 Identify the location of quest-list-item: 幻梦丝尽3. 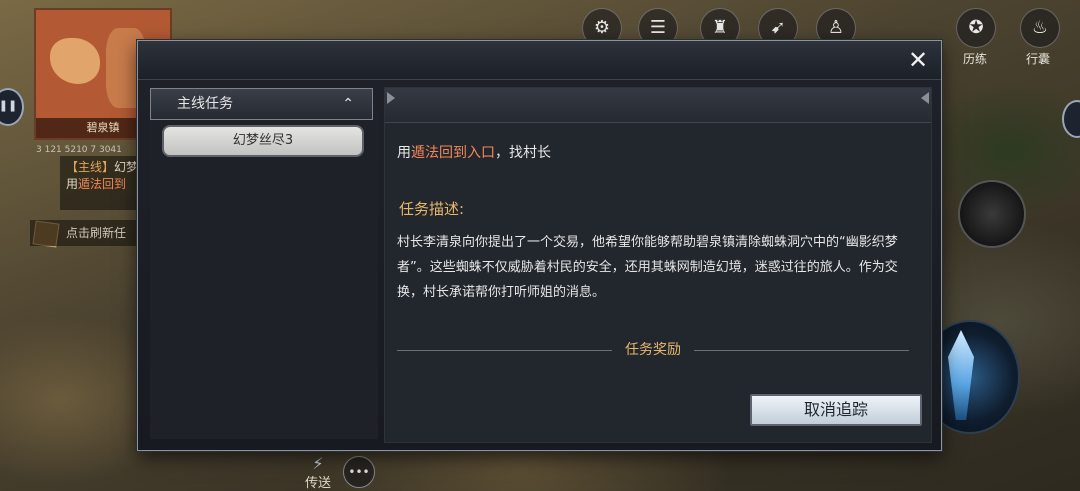
(263, 141).